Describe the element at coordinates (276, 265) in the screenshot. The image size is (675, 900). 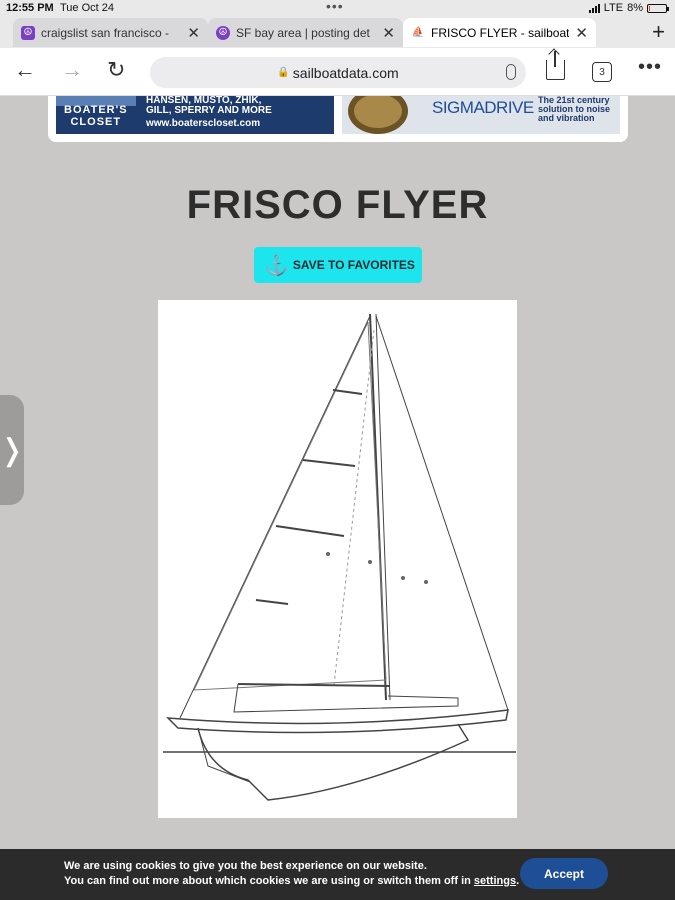
I see `anchor-icon: ⚓` at that location.